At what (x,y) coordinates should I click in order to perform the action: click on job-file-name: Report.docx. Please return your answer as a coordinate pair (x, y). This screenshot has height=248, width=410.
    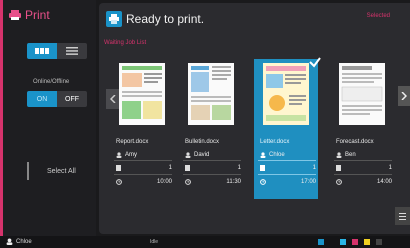
    Looking at the image, I should click on (132, 142).